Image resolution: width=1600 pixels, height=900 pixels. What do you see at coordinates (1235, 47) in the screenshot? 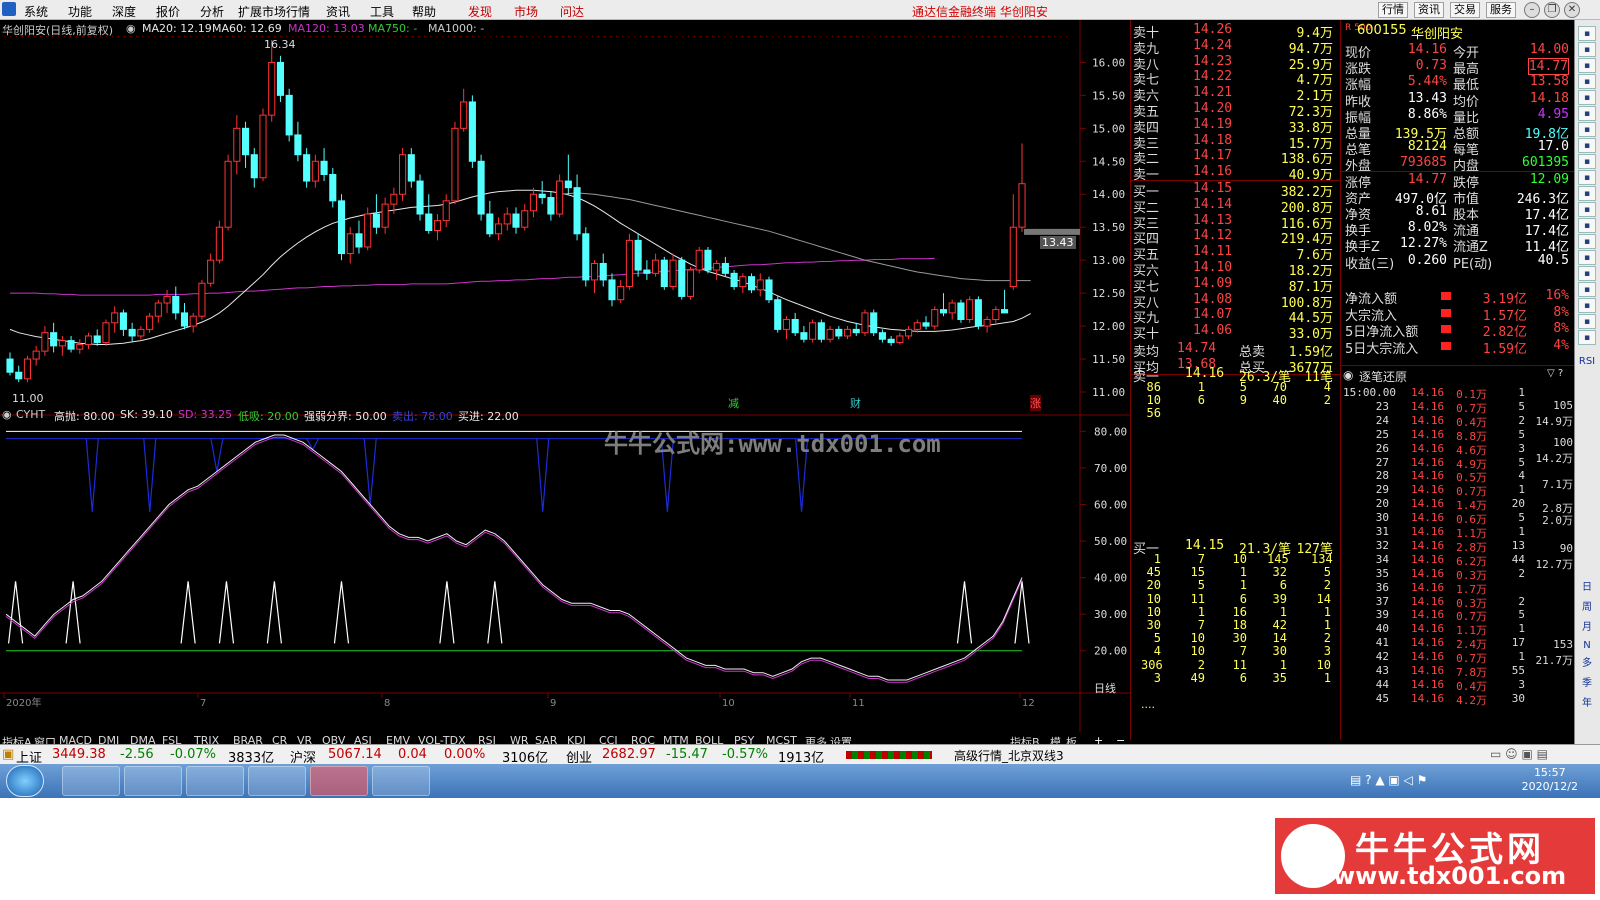
I see `ask-row: 卖九 14.24 94.7万` at bounding box center [1235, 47].